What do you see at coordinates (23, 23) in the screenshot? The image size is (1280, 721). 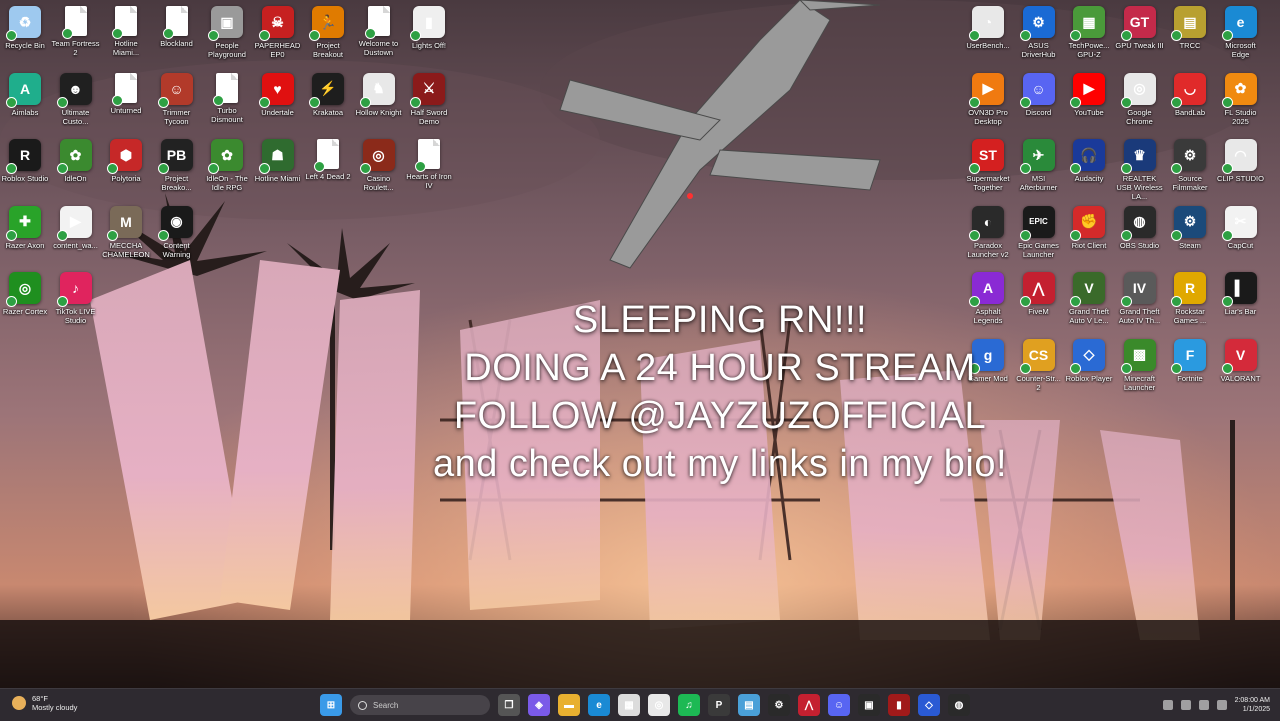 I see `recycle-bin-icon: ♻` at bounding box center [23, 23].